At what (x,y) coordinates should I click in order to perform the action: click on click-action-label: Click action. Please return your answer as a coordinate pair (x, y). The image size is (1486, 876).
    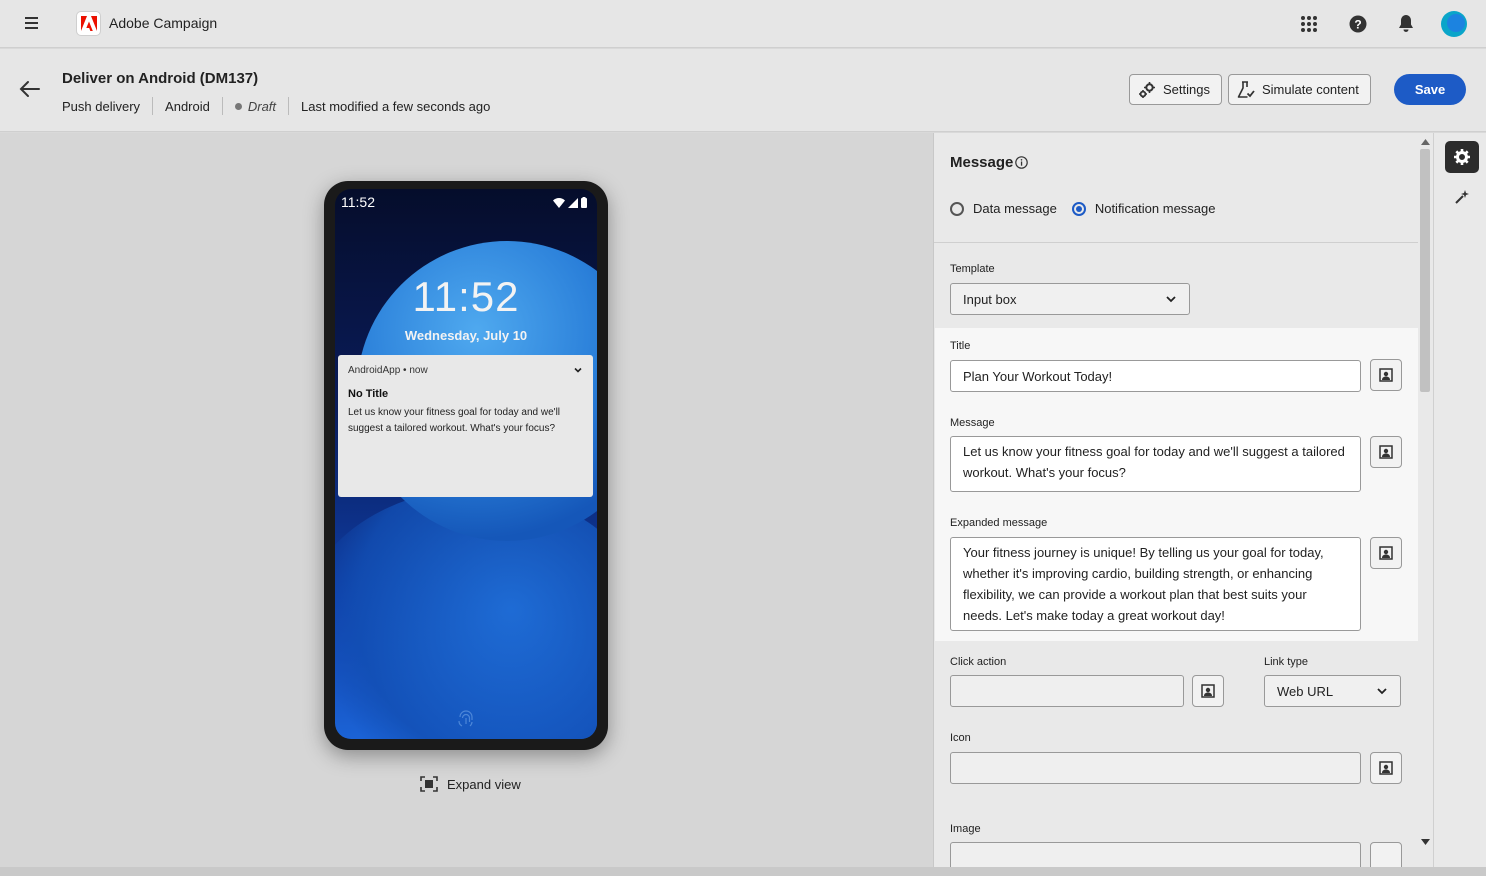
    Looking at the image, I should click on (978, 662).